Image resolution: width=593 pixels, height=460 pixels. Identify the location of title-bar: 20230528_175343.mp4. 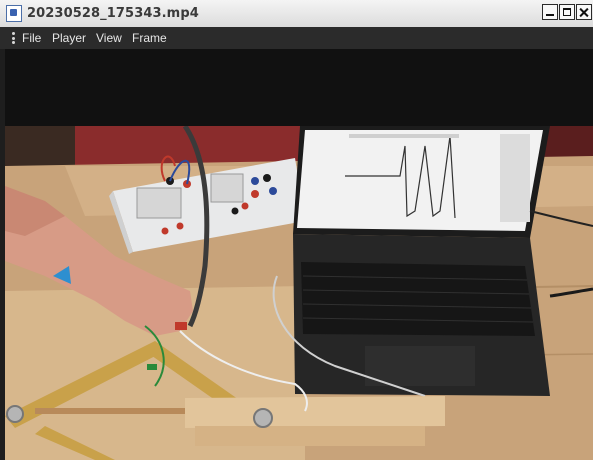
(296, 14).